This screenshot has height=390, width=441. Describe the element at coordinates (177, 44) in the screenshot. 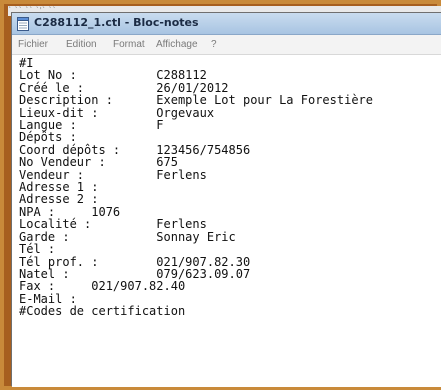

I see `menu-item-affichage: Affichage` at that location.